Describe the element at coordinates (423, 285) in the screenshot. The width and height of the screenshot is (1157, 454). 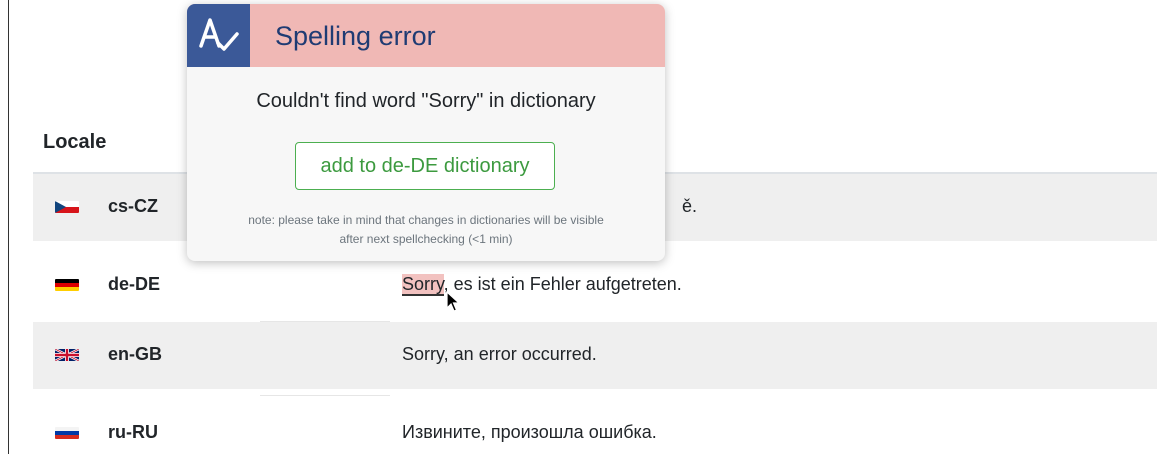
I see `misspelled-word: Sorry` at that location.